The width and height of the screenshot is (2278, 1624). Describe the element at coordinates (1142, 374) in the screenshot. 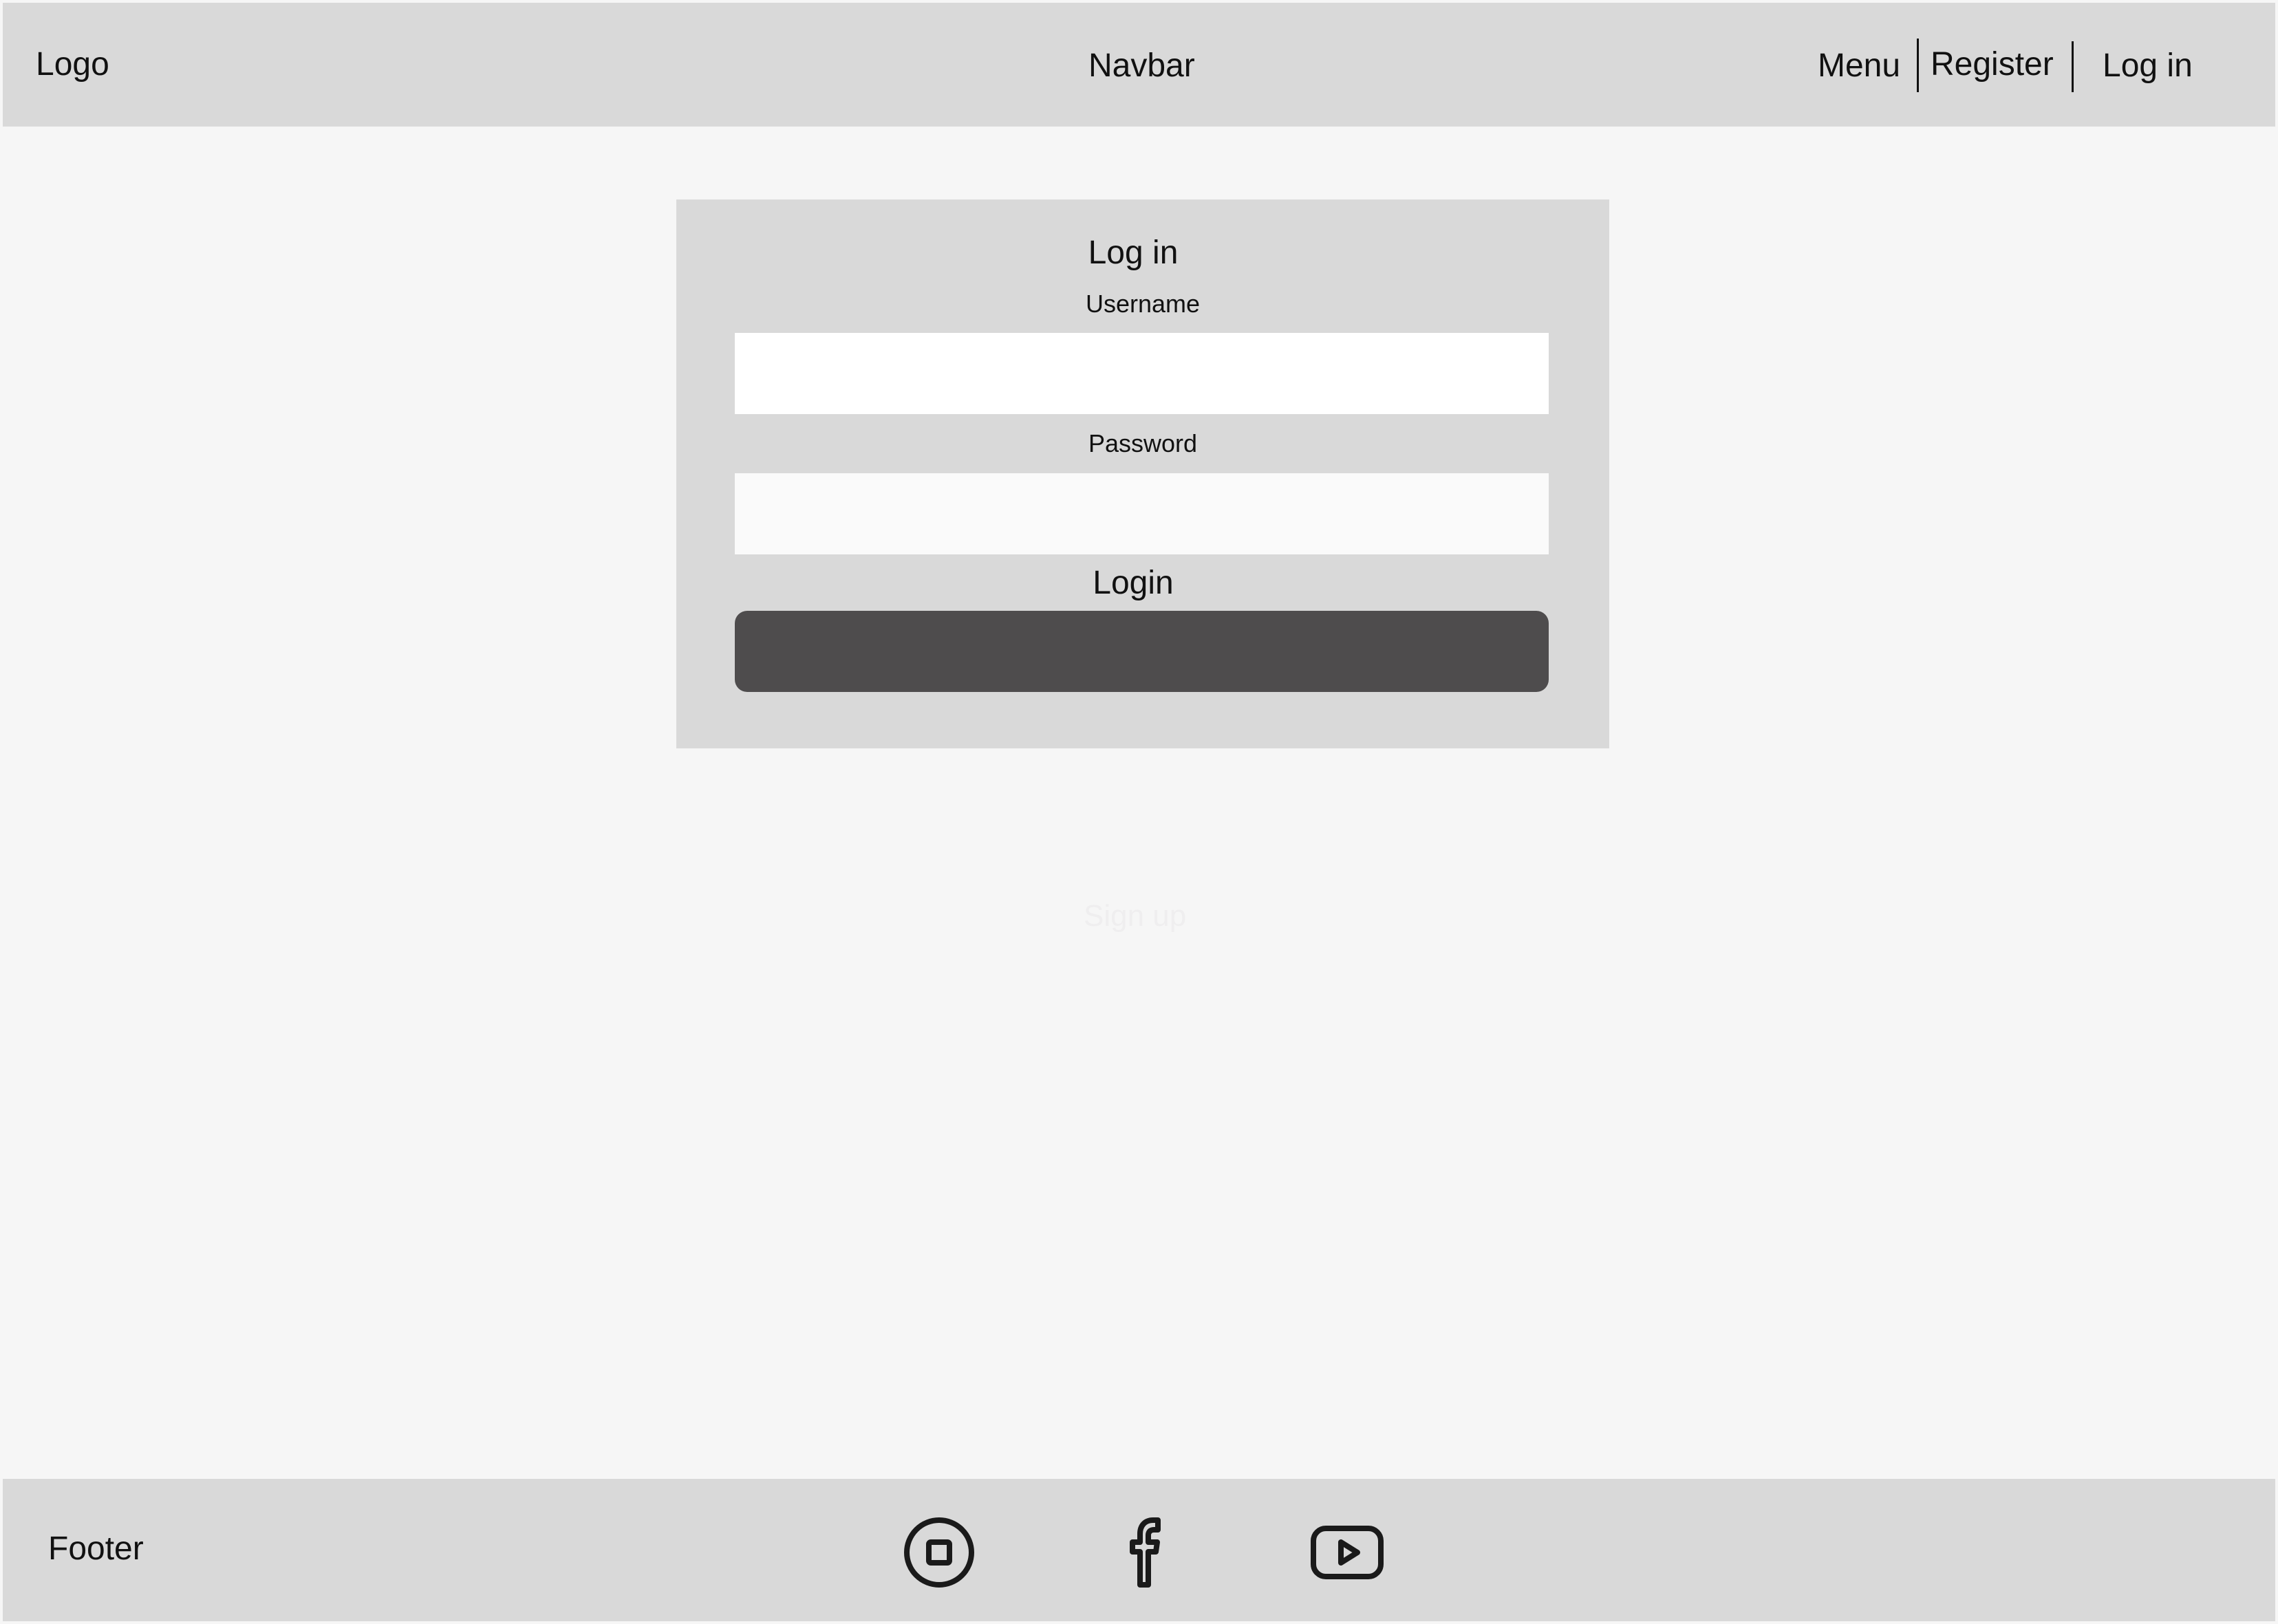

I see `username-input` at that location.